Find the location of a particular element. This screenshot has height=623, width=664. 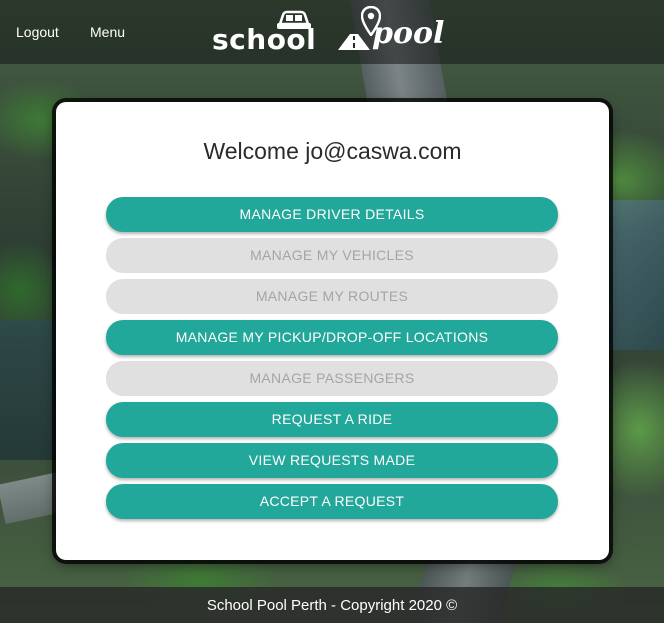

manage-my-vehicles-button: MANAGE MY VEHICLES is located at coordinates (332, 255).